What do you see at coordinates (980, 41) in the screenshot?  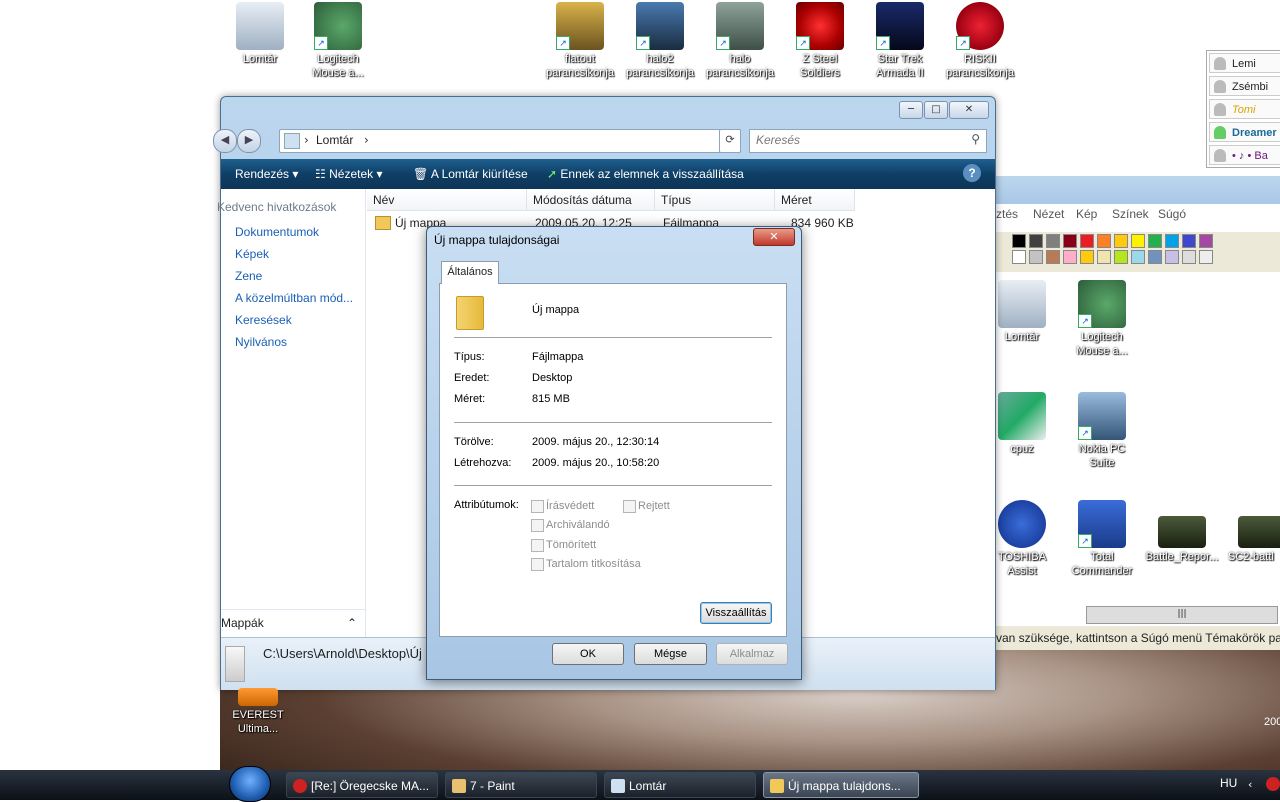 I see `desktop-icon-risk2: ↗ RISKII parancsikonja` at bounding box center [980, 41].